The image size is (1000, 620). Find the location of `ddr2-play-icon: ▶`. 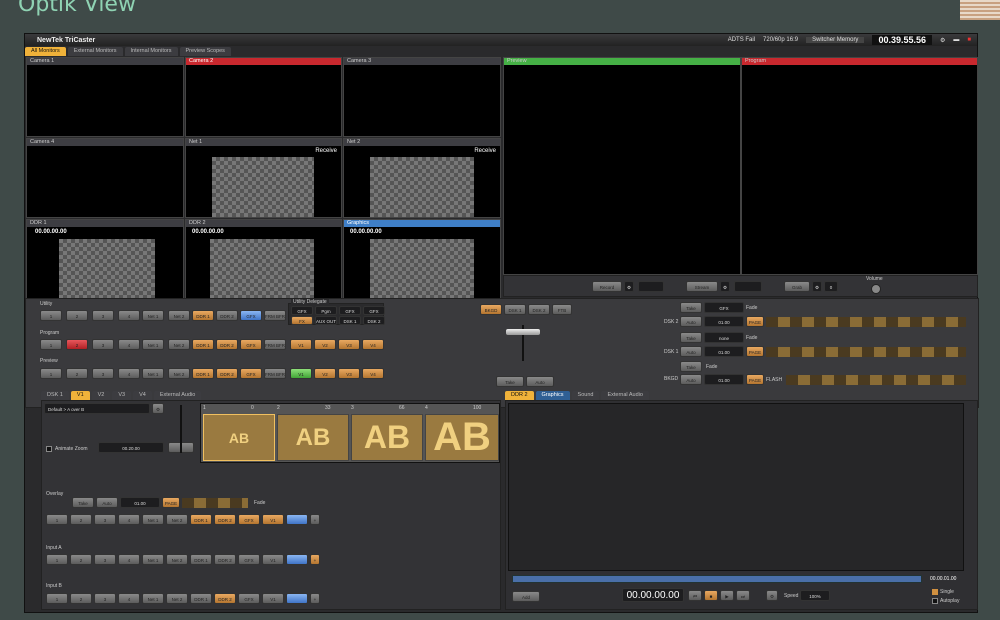

ddr2-play-icon: ▶ is located at coordinates (727, 595).